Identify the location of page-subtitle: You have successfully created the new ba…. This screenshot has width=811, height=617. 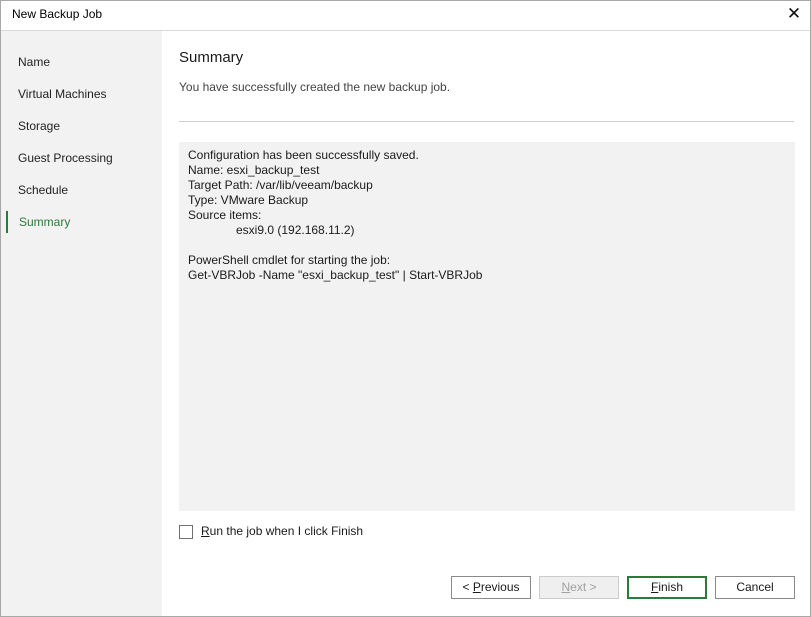
(315, 87).